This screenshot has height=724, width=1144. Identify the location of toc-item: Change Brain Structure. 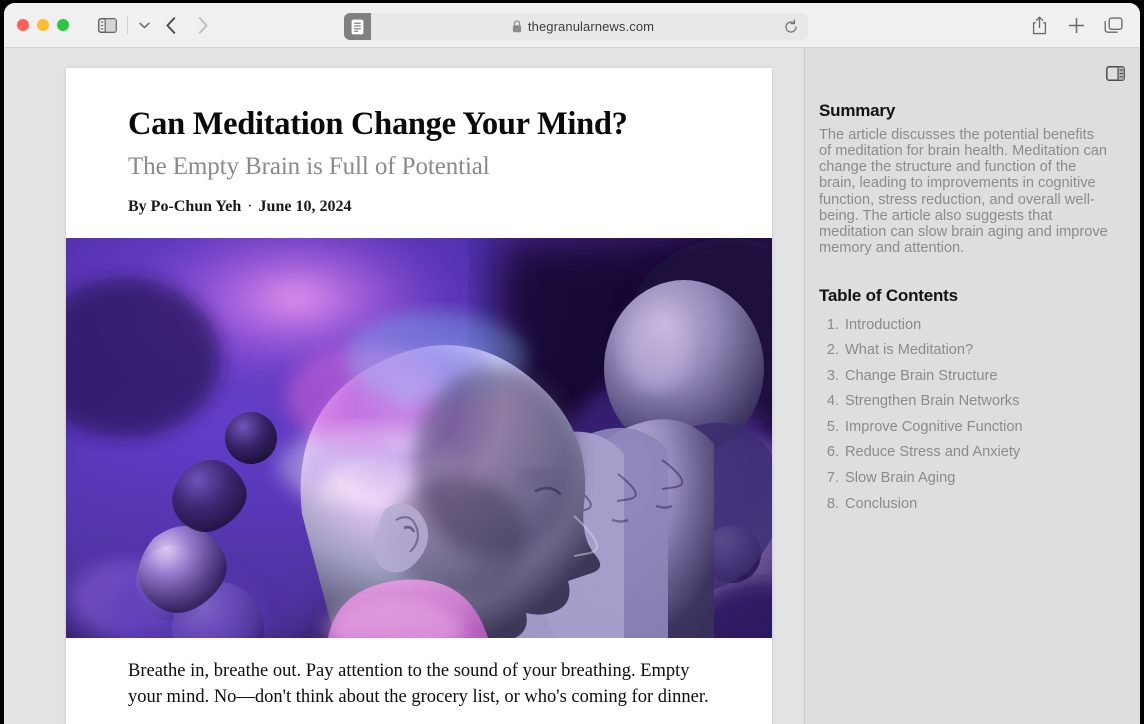
(963, 376).